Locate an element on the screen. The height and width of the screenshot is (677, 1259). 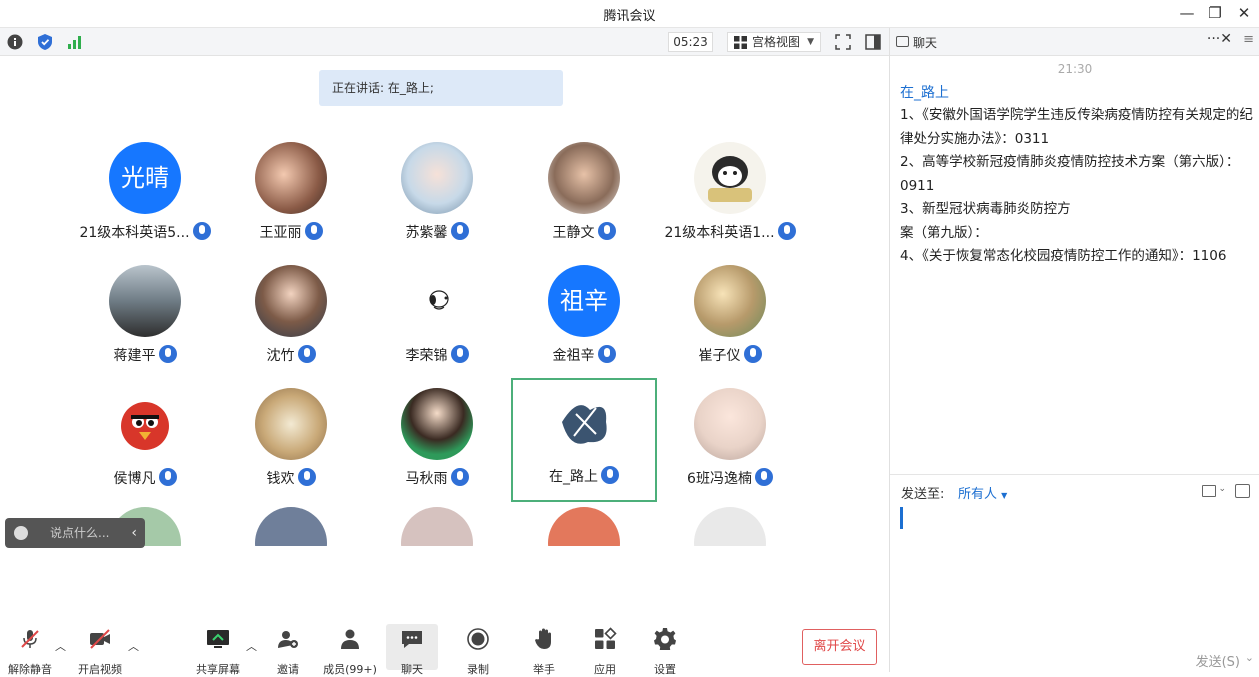
gear-icon is located at coordinates (665, 639).